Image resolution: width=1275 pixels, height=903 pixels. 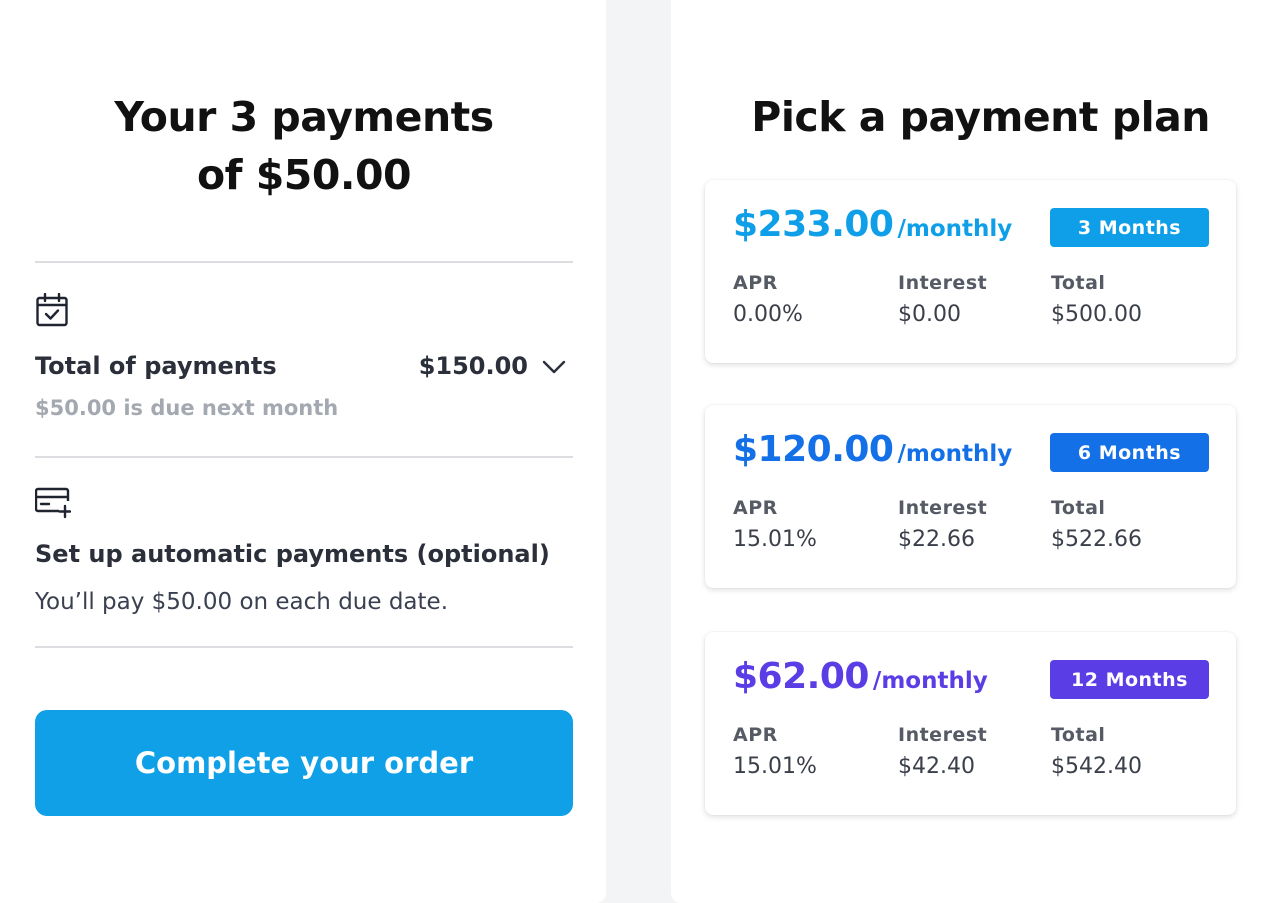 I want to click on apr-column: APR 0.00%, so click(x=768, y=299).